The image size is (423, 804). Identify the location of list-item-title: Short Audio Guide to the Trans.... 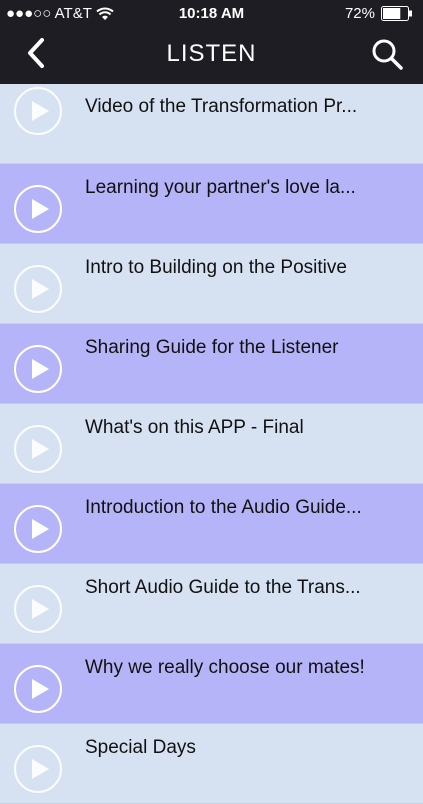
(223, 587).